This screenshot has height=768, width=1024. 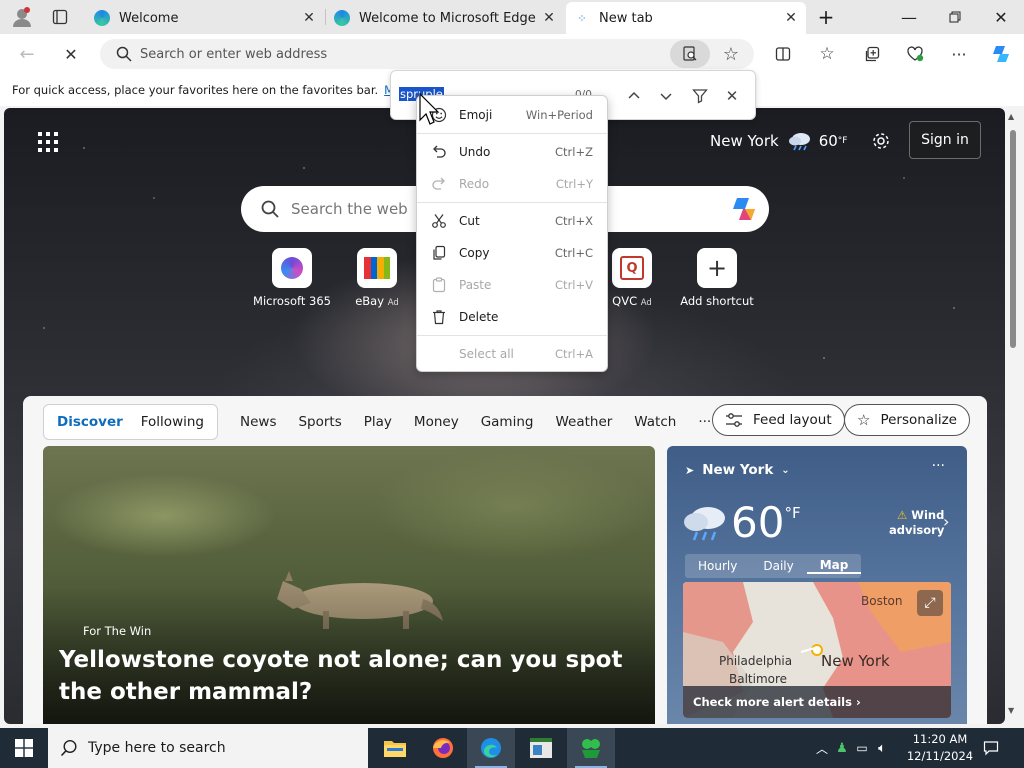 I want to click on restore-icon, so click(x=955, y=17).